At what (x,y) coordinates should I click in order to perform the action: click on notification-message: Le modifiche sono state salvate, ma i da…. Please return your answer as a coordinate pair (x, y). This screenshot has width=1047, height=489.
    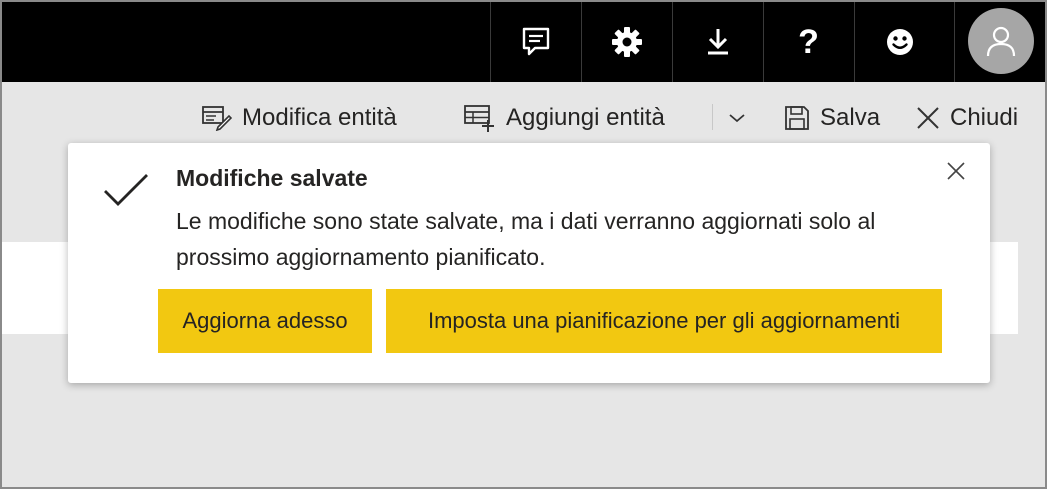
    Looking at the image, I should click on (526, 239).